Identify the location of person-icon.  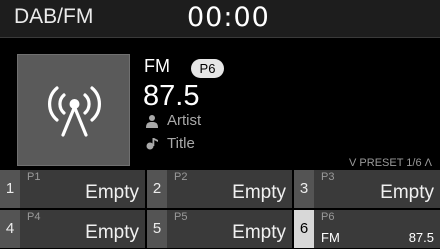
(152, 121).